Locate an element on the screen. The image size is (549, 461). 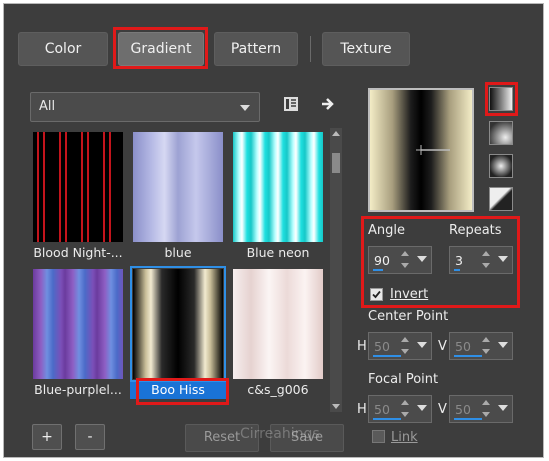
center-h-label: H is located at coordinates (362, 346).